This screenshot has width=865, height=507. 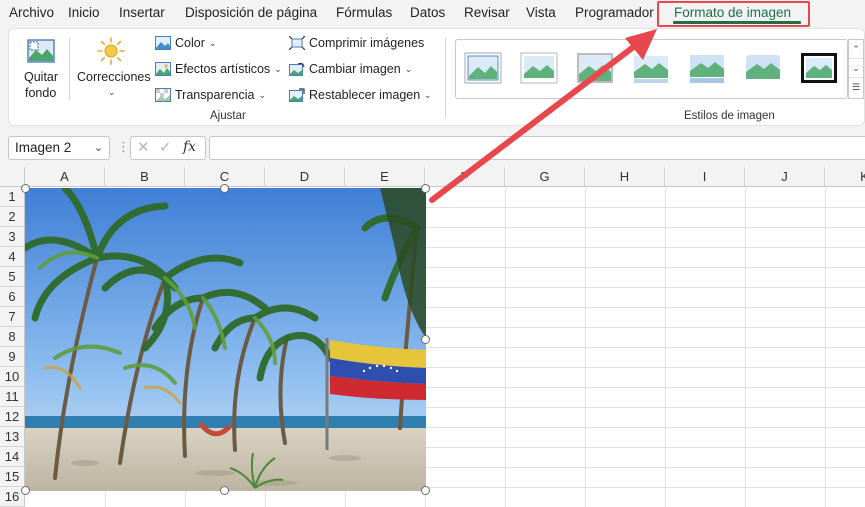 I want to click on insert-function-icon: fx, so click(x=189, y=147).